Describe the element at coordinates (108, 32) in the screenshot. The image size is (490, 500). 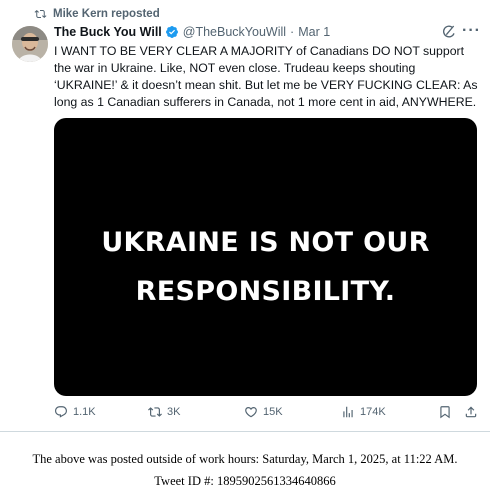
I see `author-name: The Buck You Will` at that location.